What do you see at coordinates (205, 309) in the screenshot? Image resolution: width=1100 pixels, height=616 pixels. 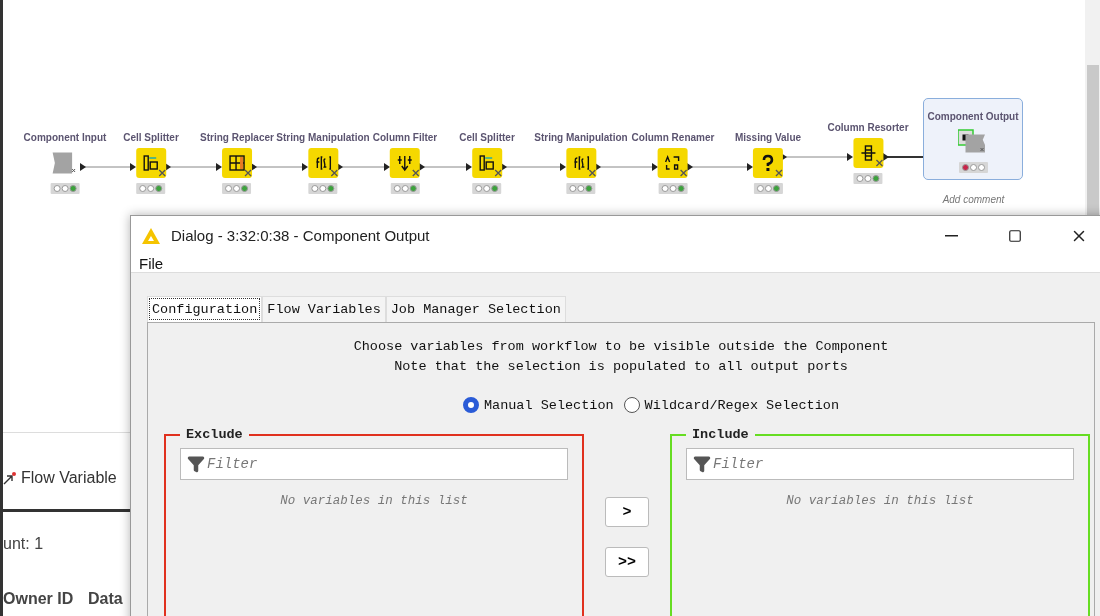 I see `tab: Configuration` at bounding box center [205, 309].